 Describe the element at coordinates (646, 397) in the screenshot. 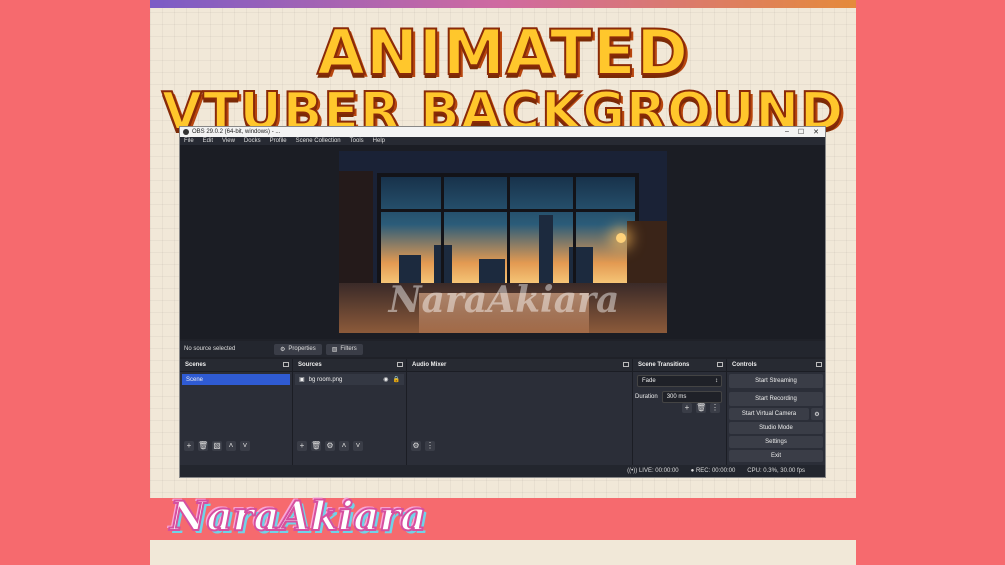

I see `duration-label: Duration` at that location.